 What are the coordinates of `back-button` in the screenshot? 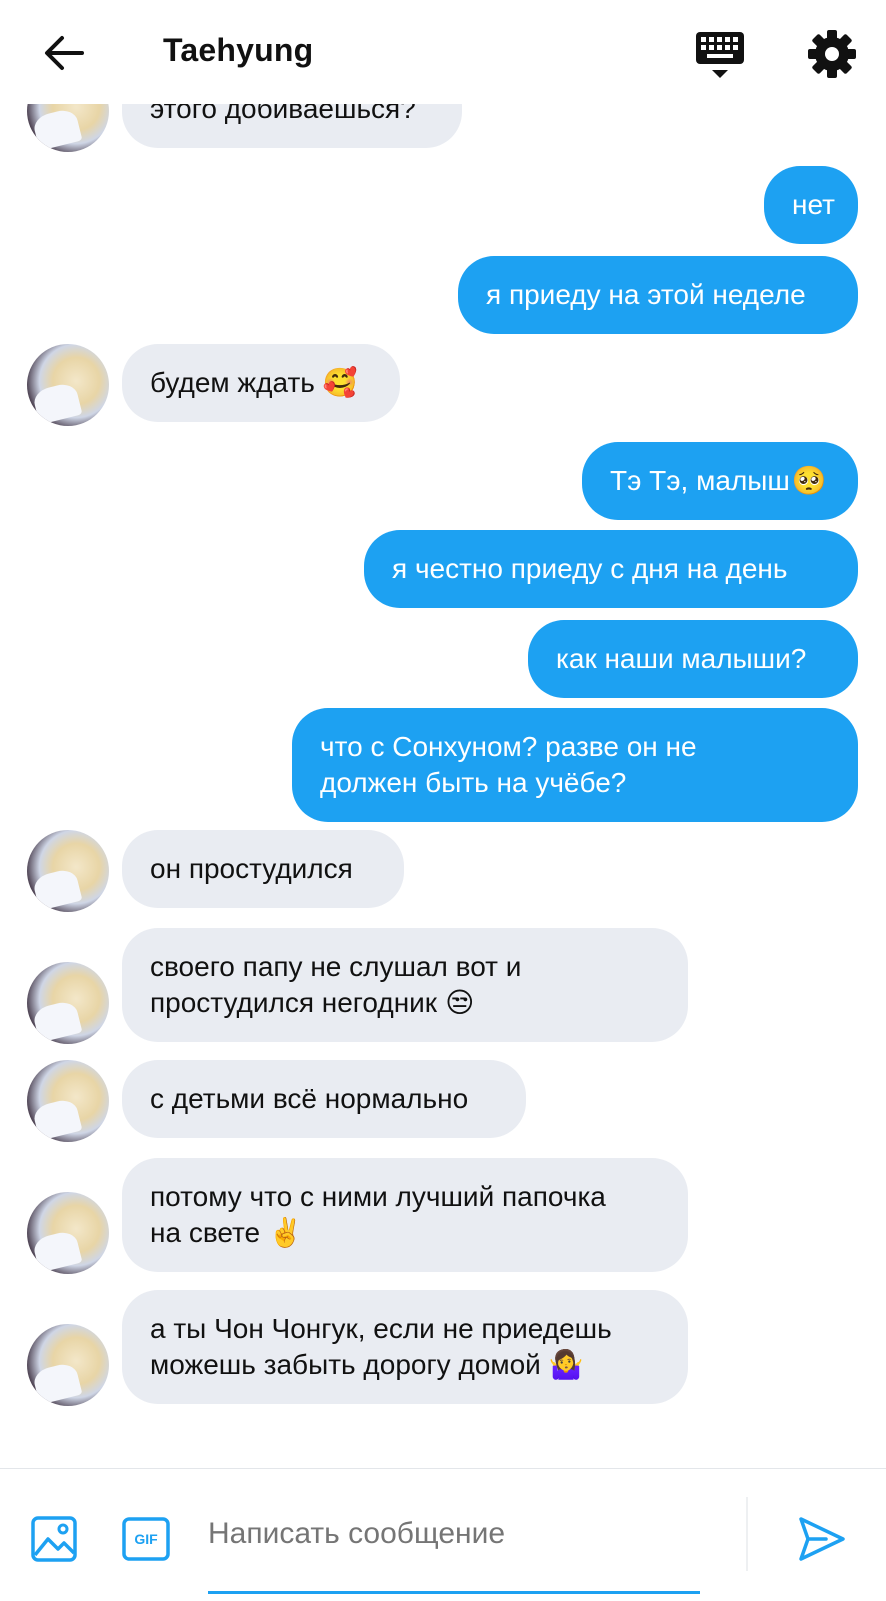 It's located at (63, 53).